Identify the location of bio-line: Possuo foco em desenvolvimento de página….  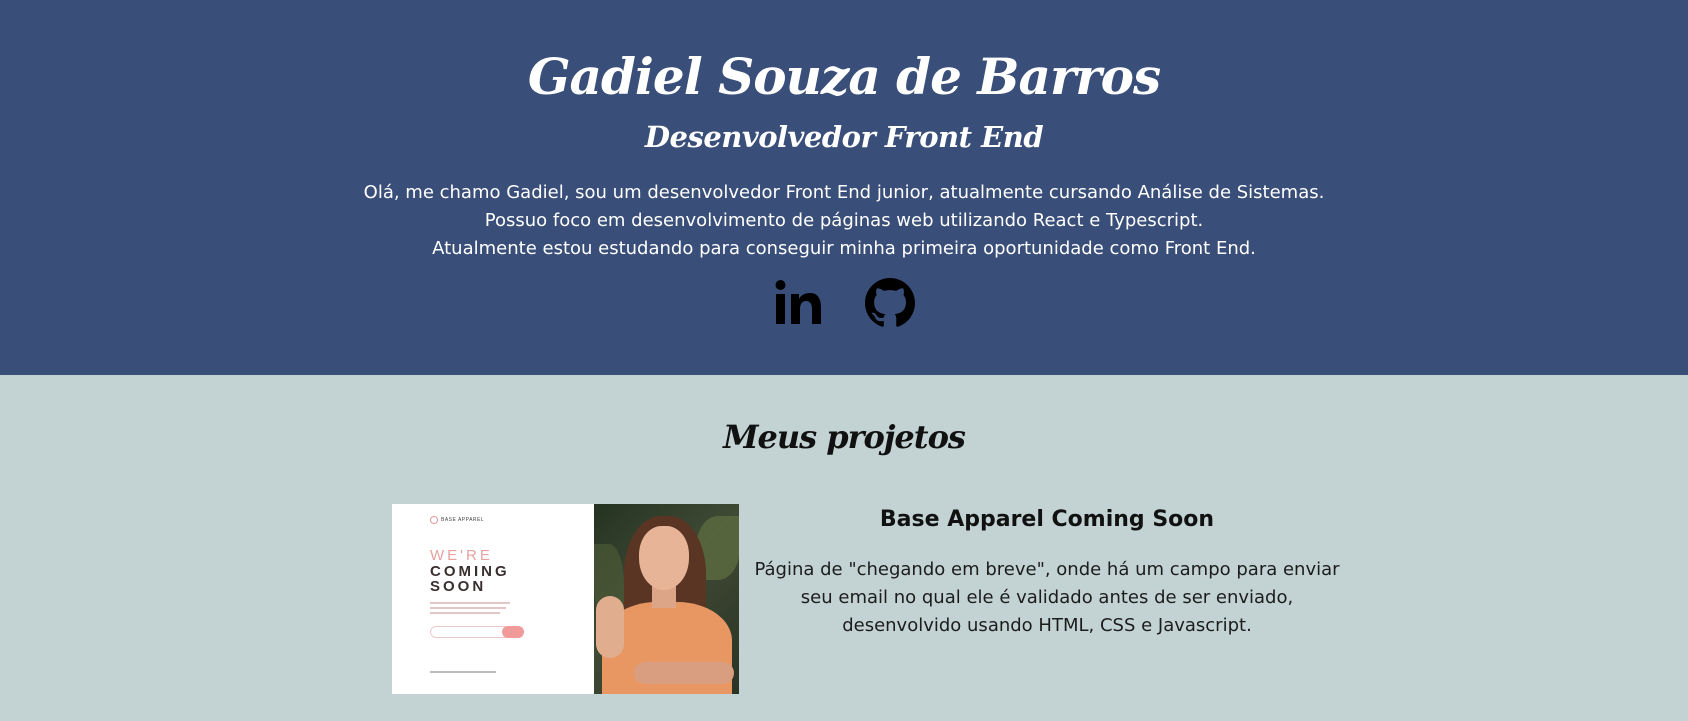
(844, 220).